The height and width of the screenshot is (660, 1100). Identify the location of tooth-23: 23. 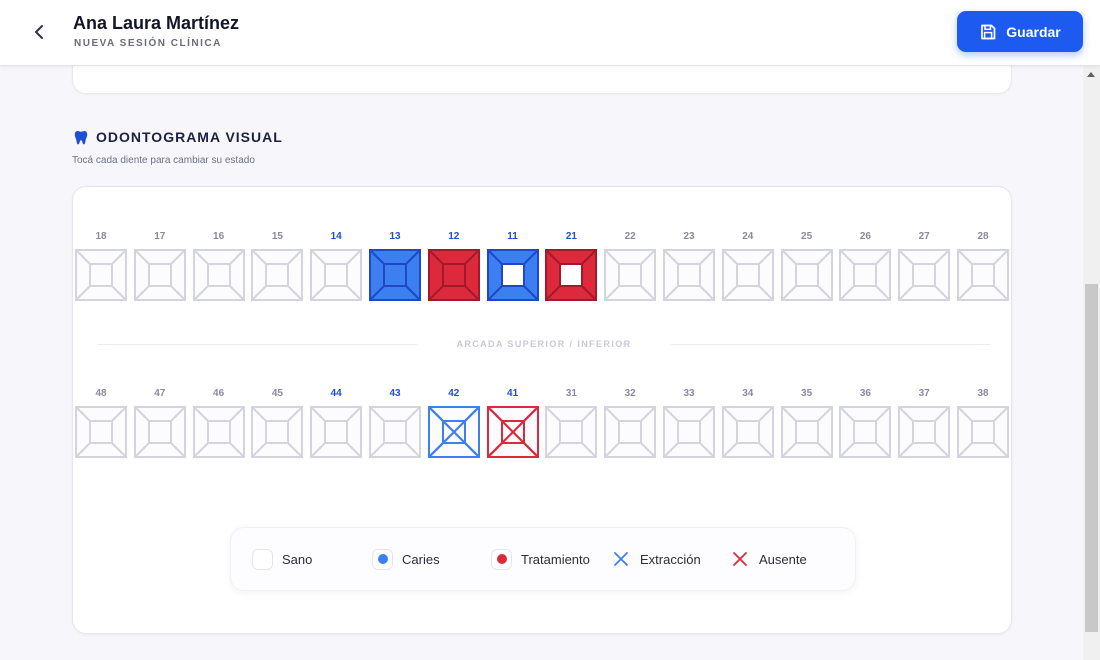
(689, 271).